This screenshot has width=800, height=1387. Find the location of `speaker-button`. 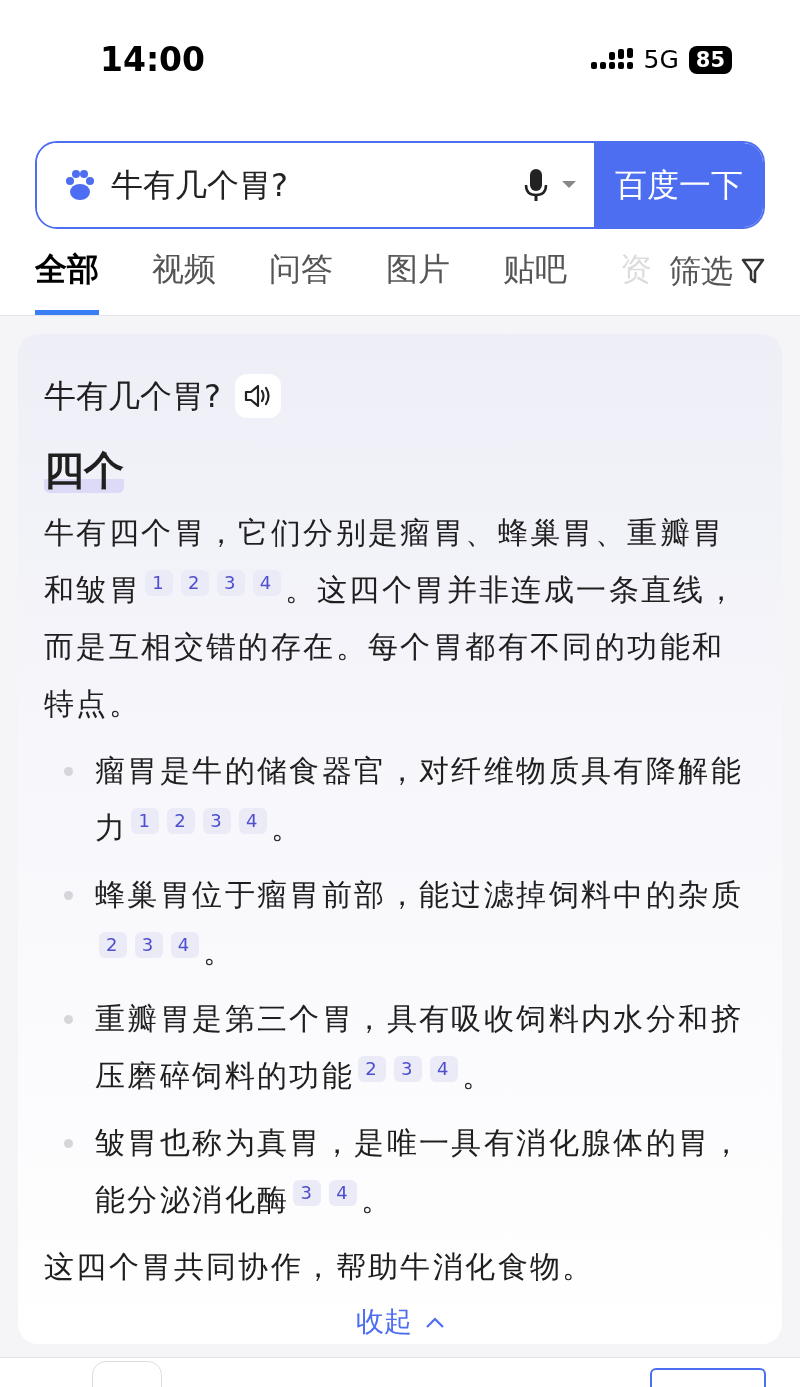

speaker-button is located at coordinates (258, 396).